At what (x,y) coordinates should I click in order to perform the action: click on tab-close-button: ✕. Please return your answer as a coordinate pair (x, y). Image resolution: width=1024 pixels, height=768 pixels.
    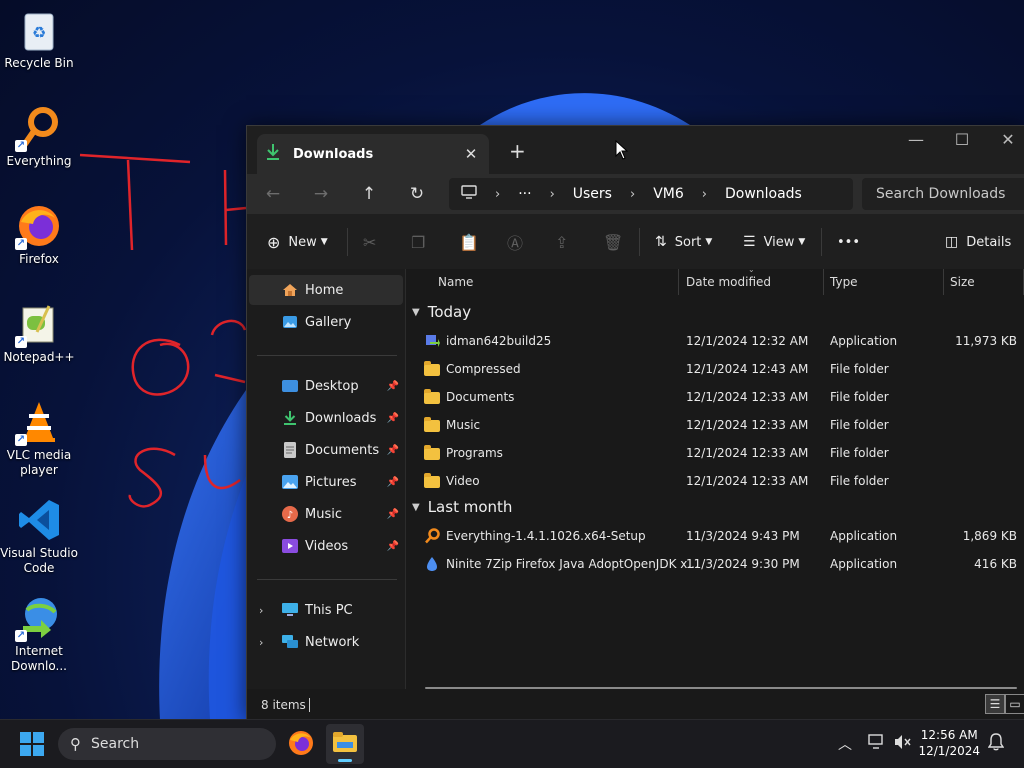
    Looking at the image, I should click on (471, 154).